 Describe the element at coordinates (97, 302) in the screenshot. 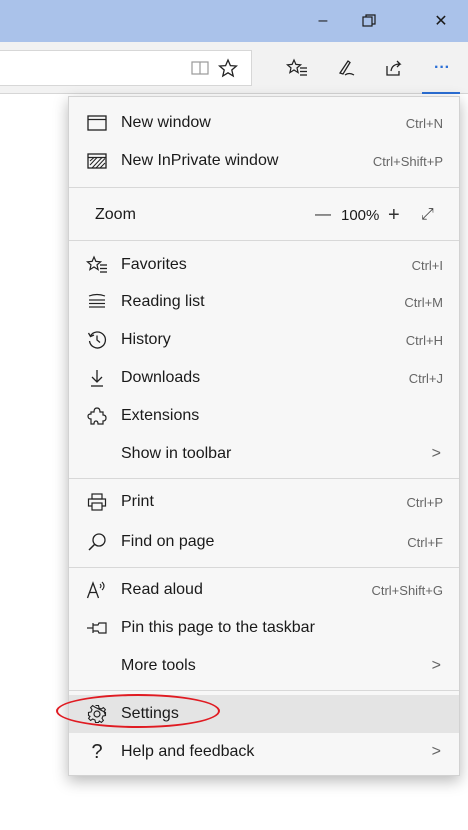

I see `reading-list-icon` at that location.